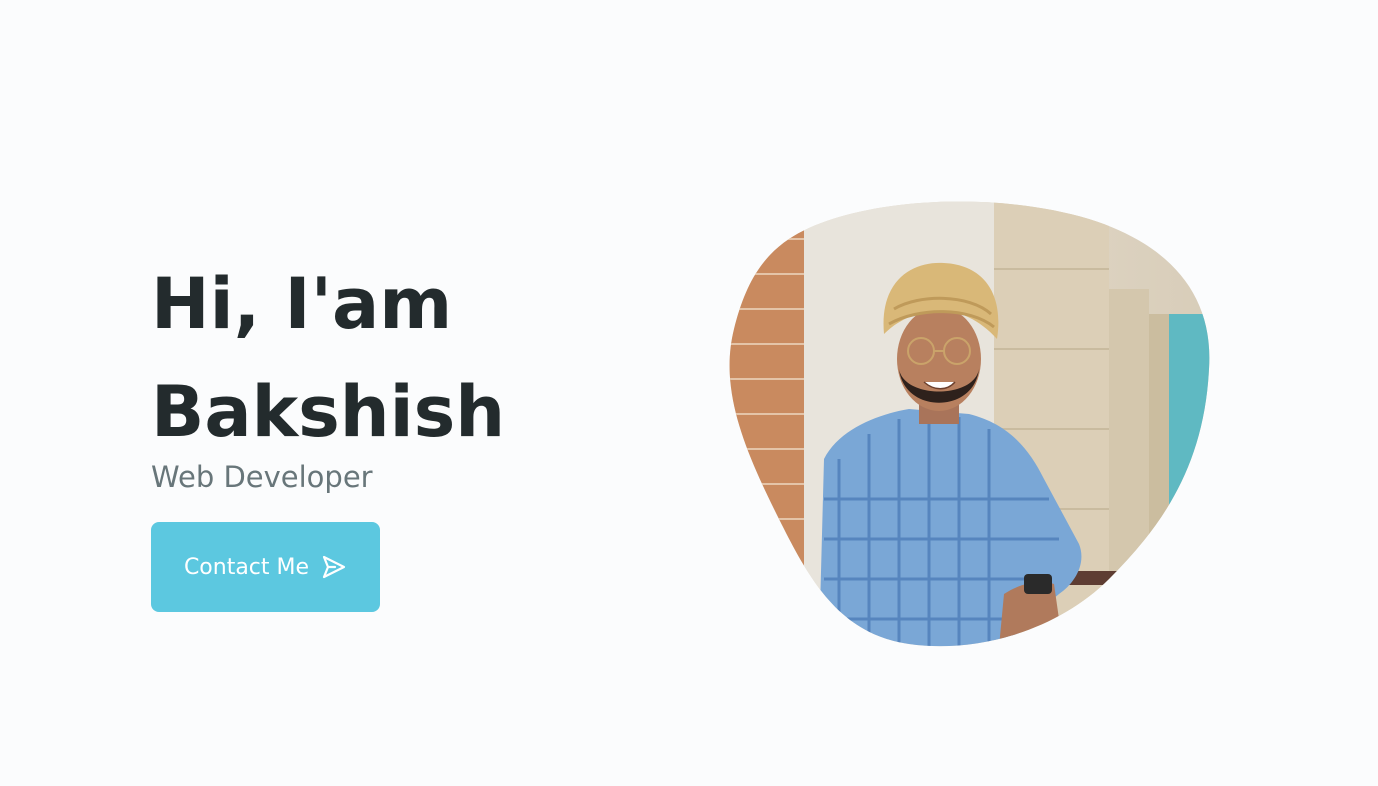  What do you see at coordinates (302, 304) in the screenshot?
I see `hero-greeting: Hi, I'am` at bounding box center [302, 304].